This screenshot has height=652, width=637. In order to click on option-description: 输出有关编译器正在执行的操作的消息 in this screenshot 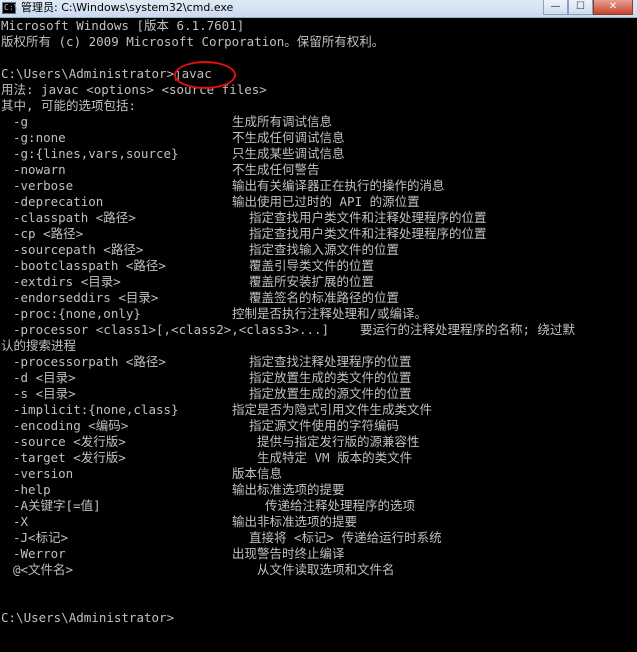, I will do `click(338, 185)`.